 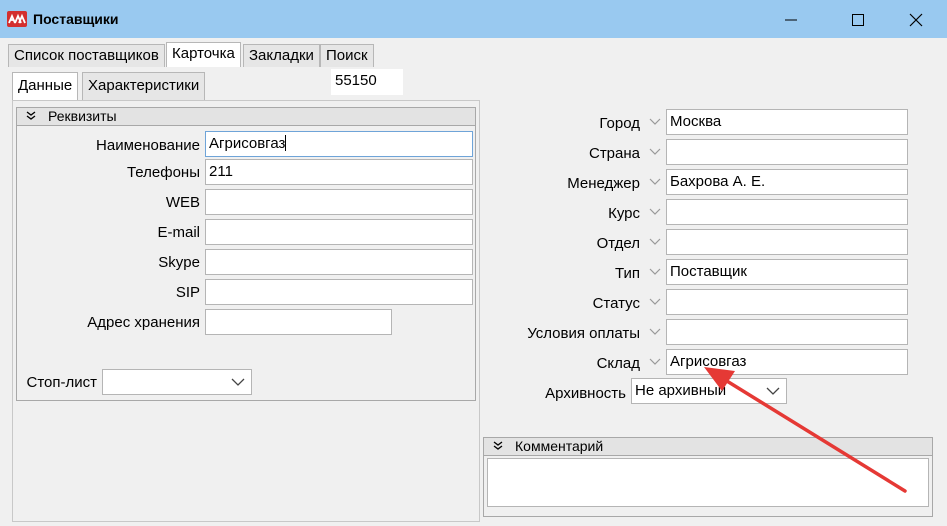 I want to click on comment-title: Комментарий, so click(x=559, y=446).